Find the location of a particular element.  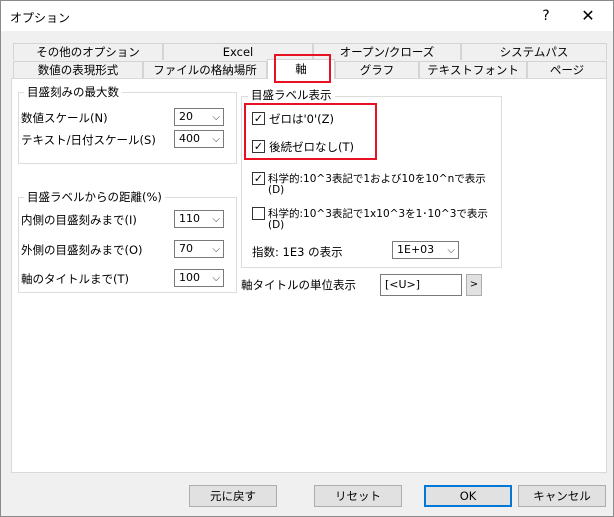

scientific-1-checkbox: ✓ is located at coordinates (258, 178).